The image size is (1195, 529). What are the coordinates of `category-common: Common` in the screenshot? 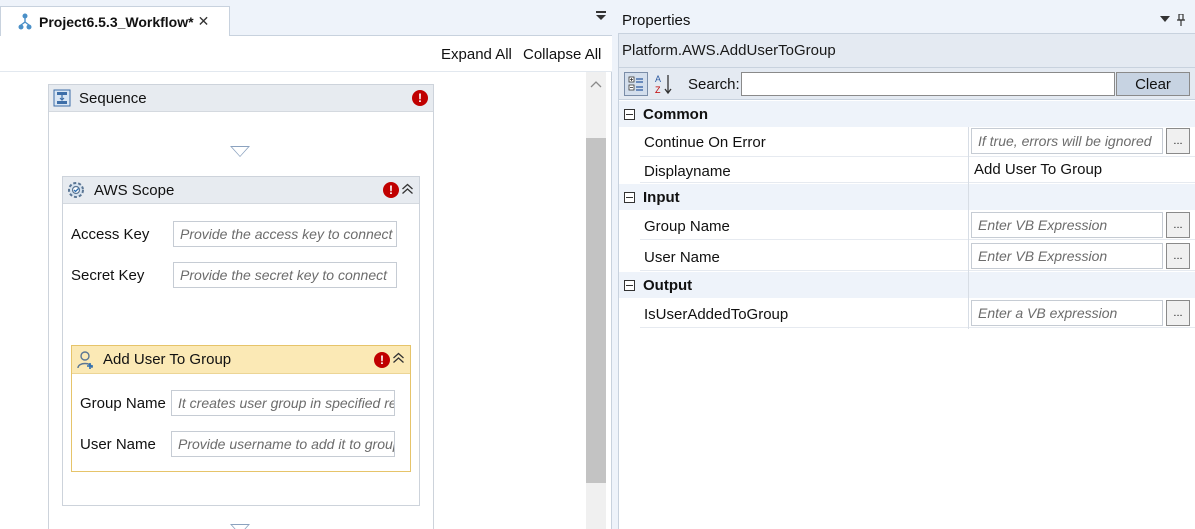 It's located at (907, 114).